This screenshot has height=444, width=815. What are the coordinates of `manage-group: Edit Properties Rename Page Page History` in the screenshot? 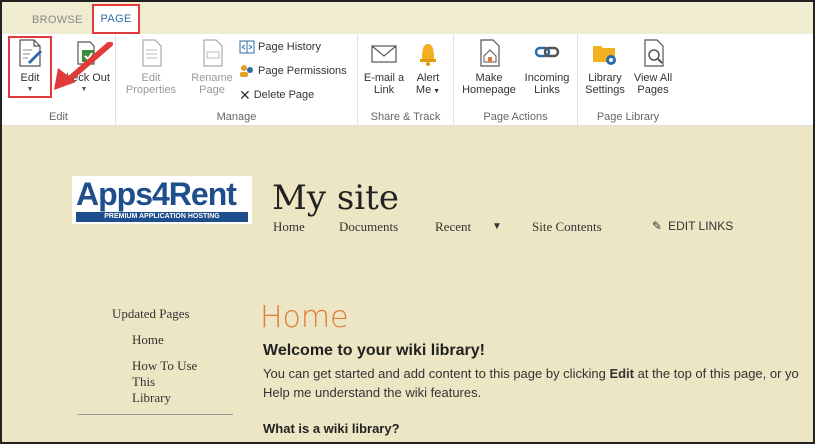 It's located at (237, 80).